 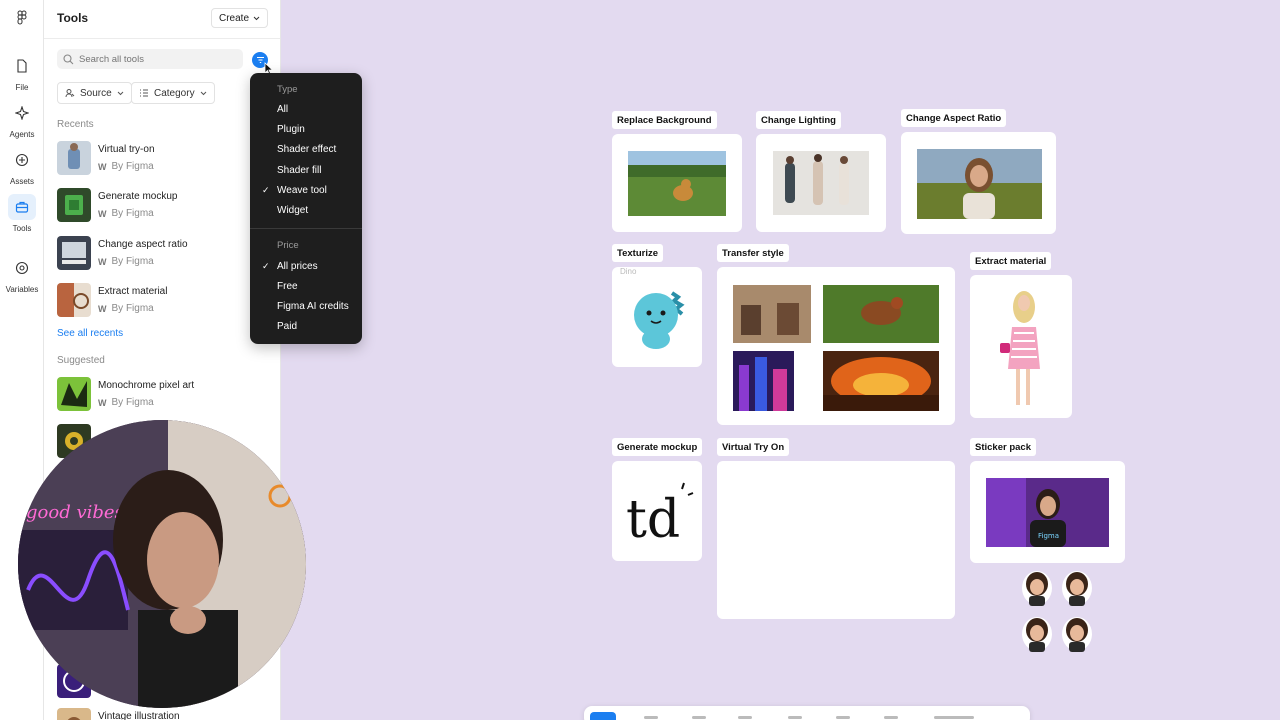 I want to click on create-button: Create, so click(x=239, y=18).